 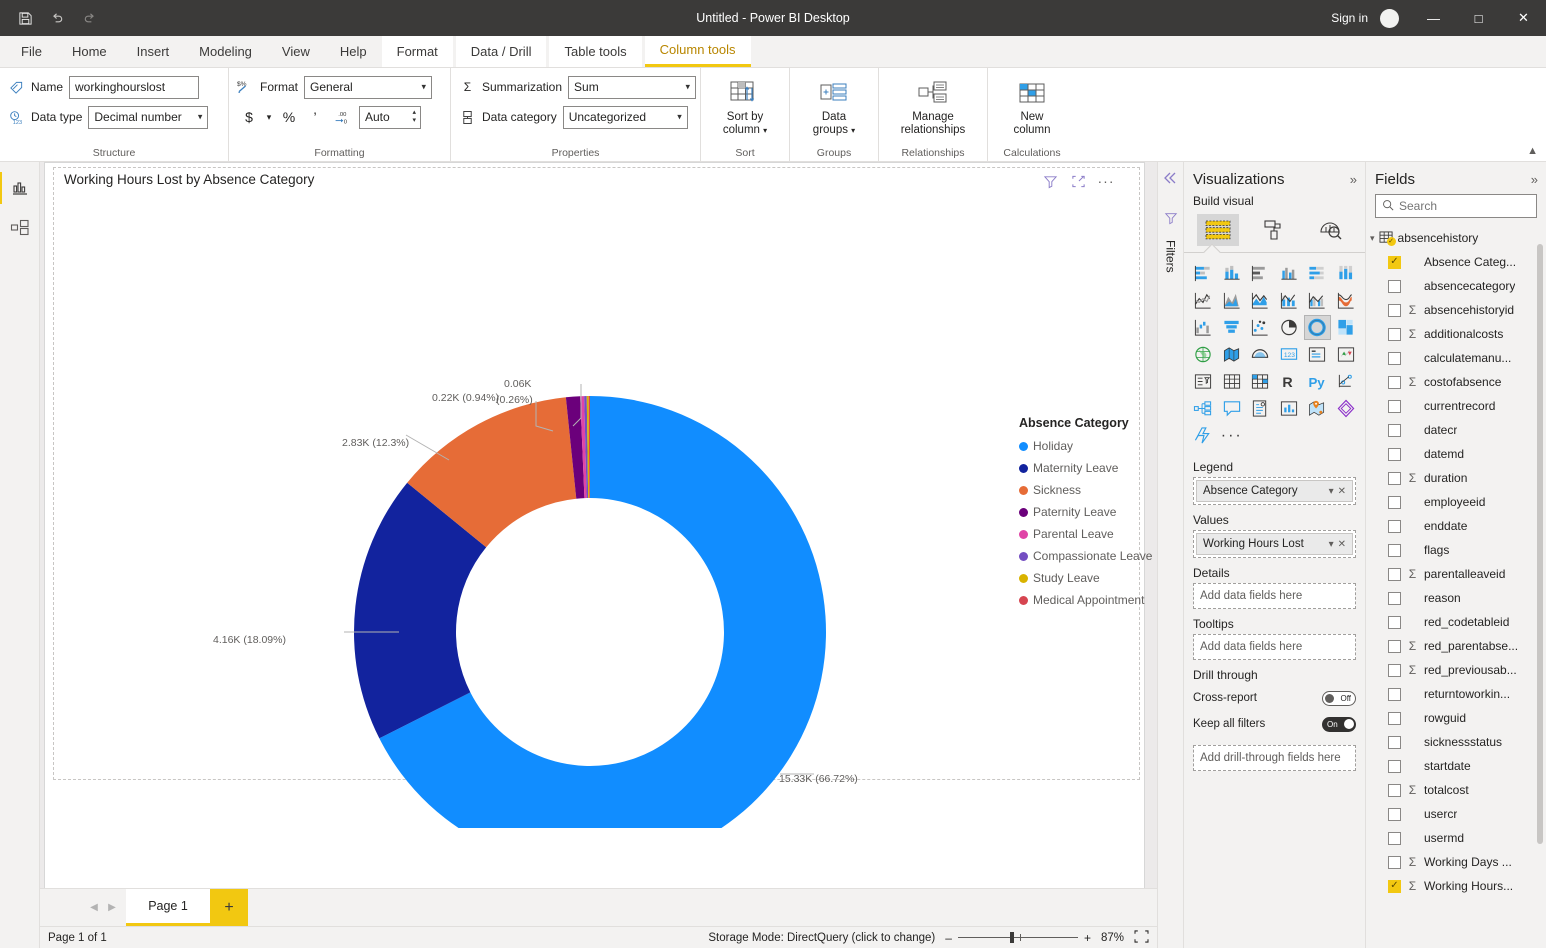 I want to click on sidebar-item-model-view, so click(x=20, y=228).